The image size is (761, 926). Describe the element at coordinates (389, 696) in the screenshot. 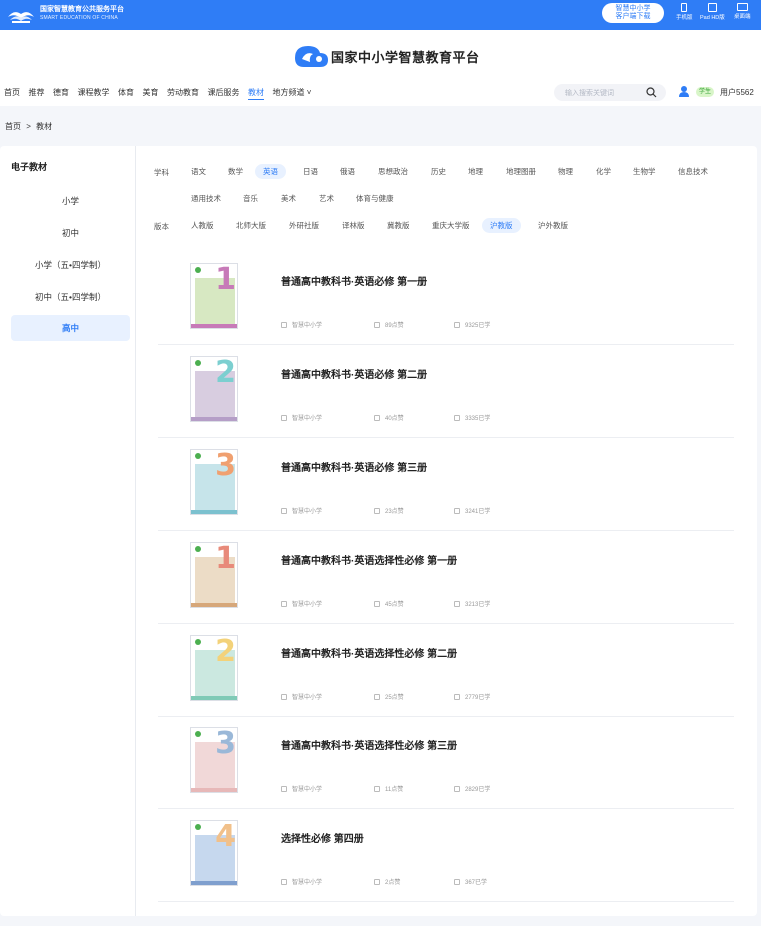

I see `book-likes: 25点赞` at that location.